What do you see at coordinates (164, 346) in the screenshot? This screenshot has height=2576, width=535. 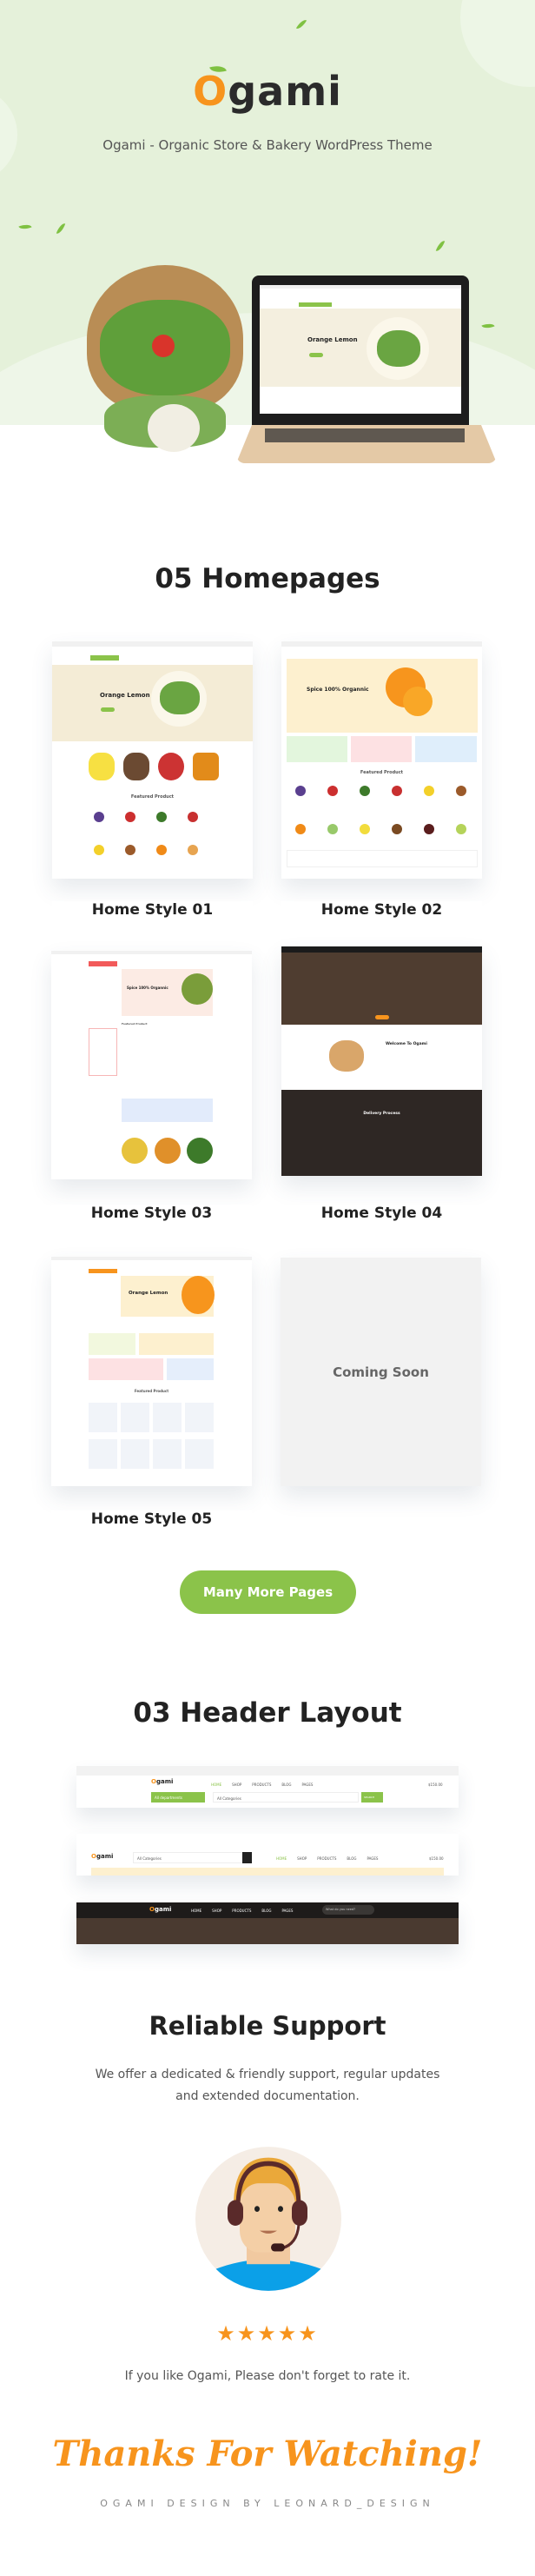 I see `tomato-image` at bounding box center [164, 346].